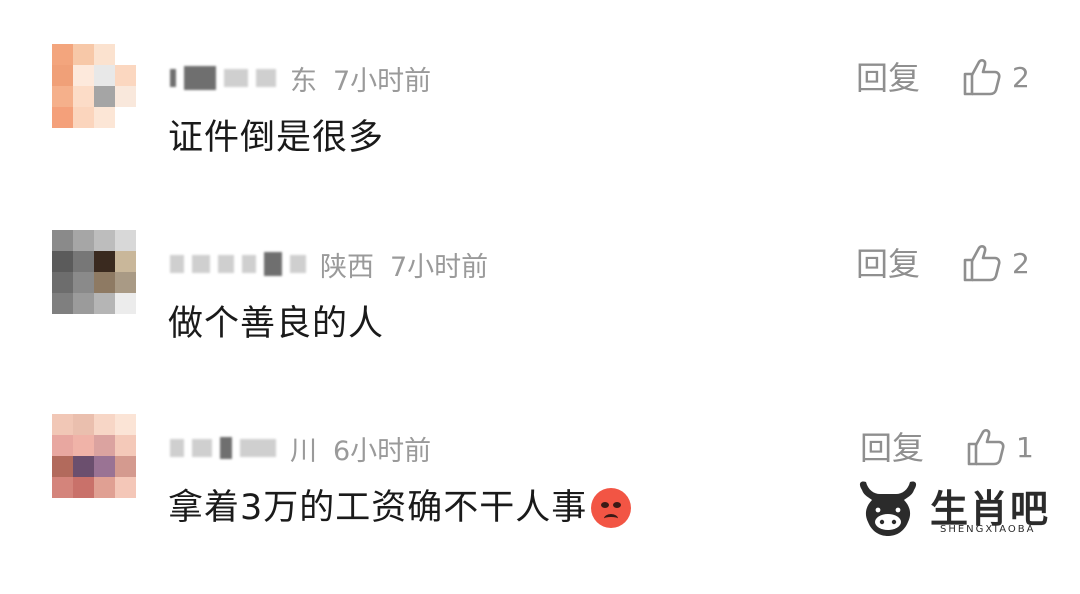 The image size is (1080, 594). What do you see at coordinates (1025, 447) in the screenshot?
I see `like-count: 1` at bounding box center [1025, 447].